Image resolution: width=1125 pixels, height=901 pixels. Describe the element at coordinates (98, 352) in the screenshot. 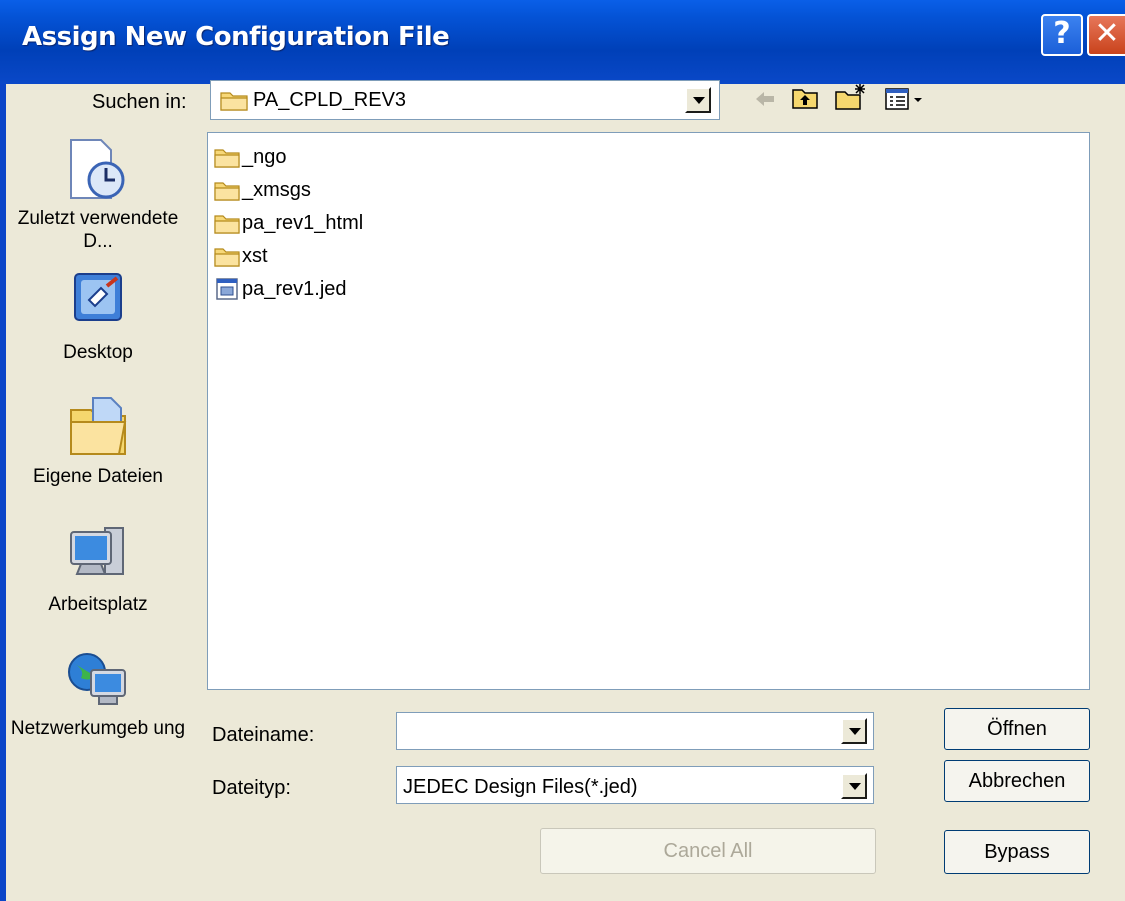

I see `place-desktop-label: Desktop` at that location.